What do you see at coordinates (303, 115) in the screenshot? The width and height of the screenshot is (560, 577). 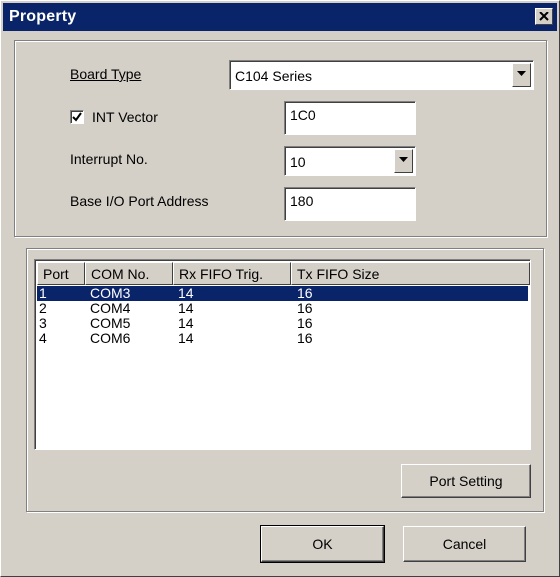 I see `int-vector-value: 1C0` at bounding box center [303, 115].